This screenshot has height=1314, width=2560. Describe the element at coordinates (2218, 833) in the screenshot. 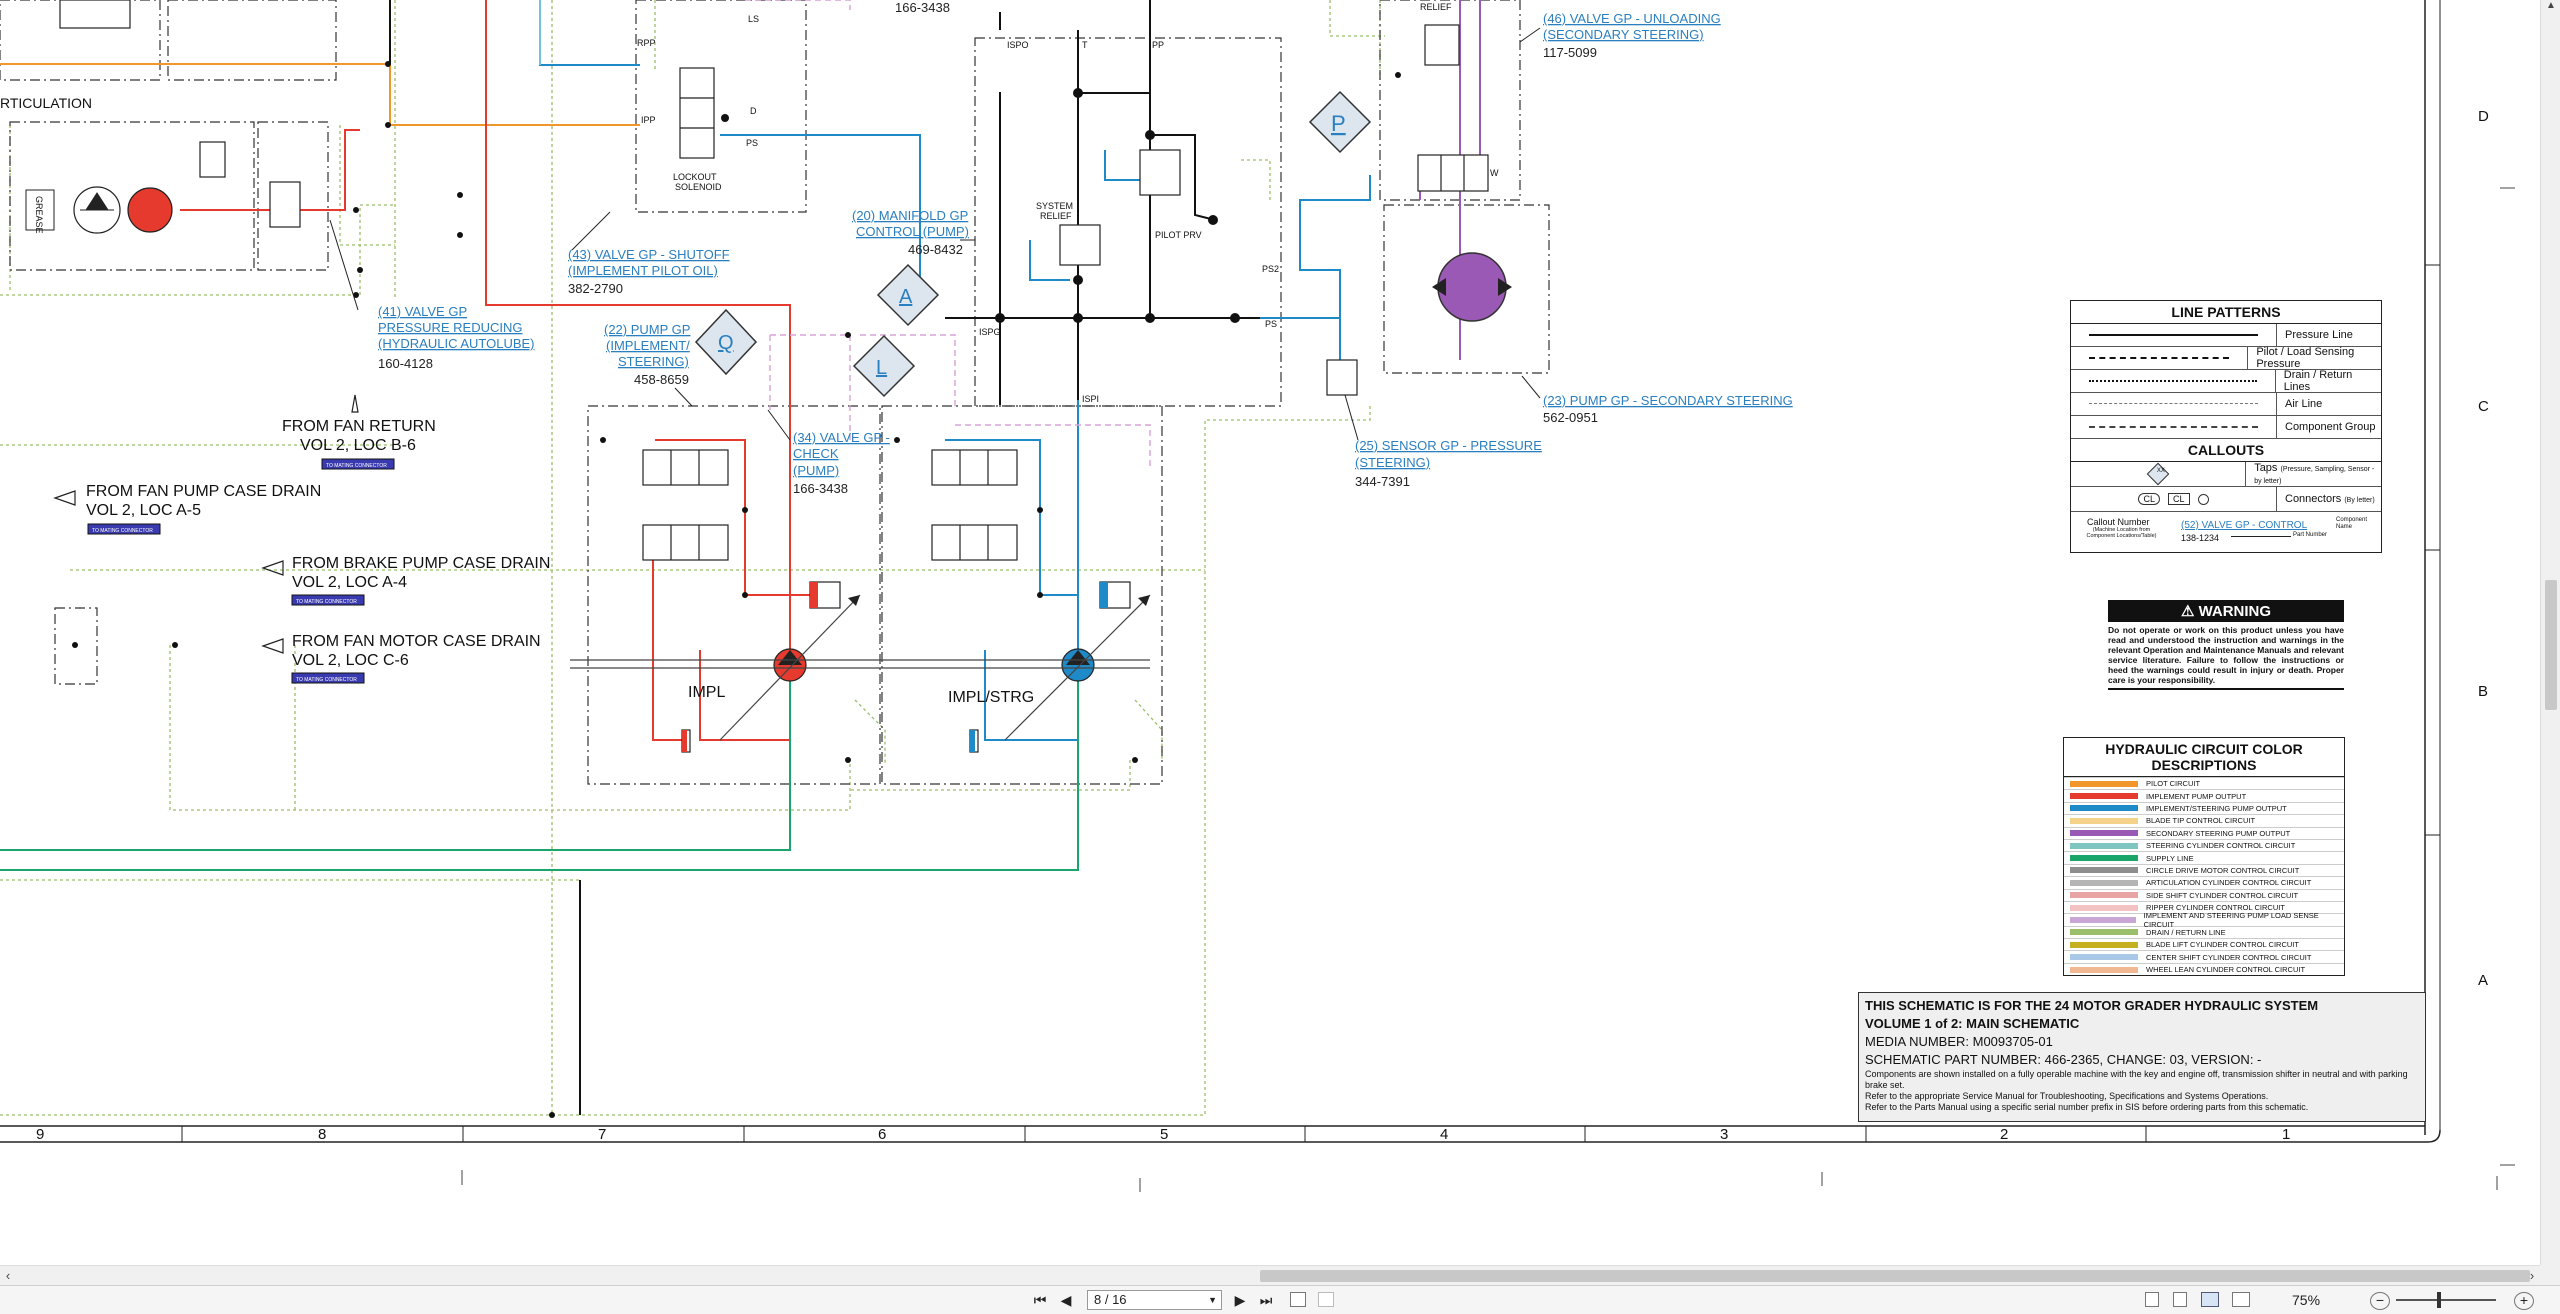

I see `color-legend-label: SECONDARY STEERING PUMP OUTPUT` at that location.